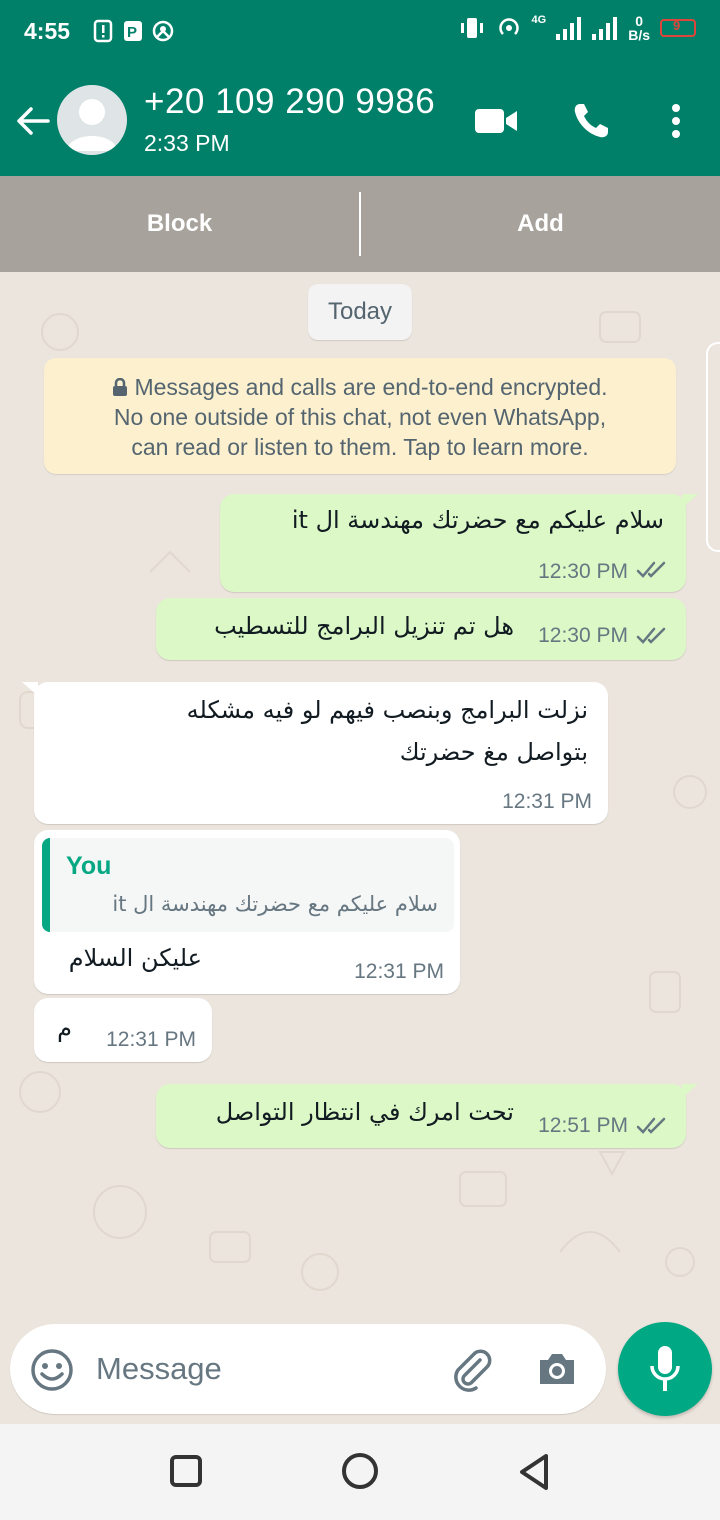  I want to click on message-bubble-outgoing: تحت امرك في انتظار التواصل 12:51 PM, so click(427, 1116).